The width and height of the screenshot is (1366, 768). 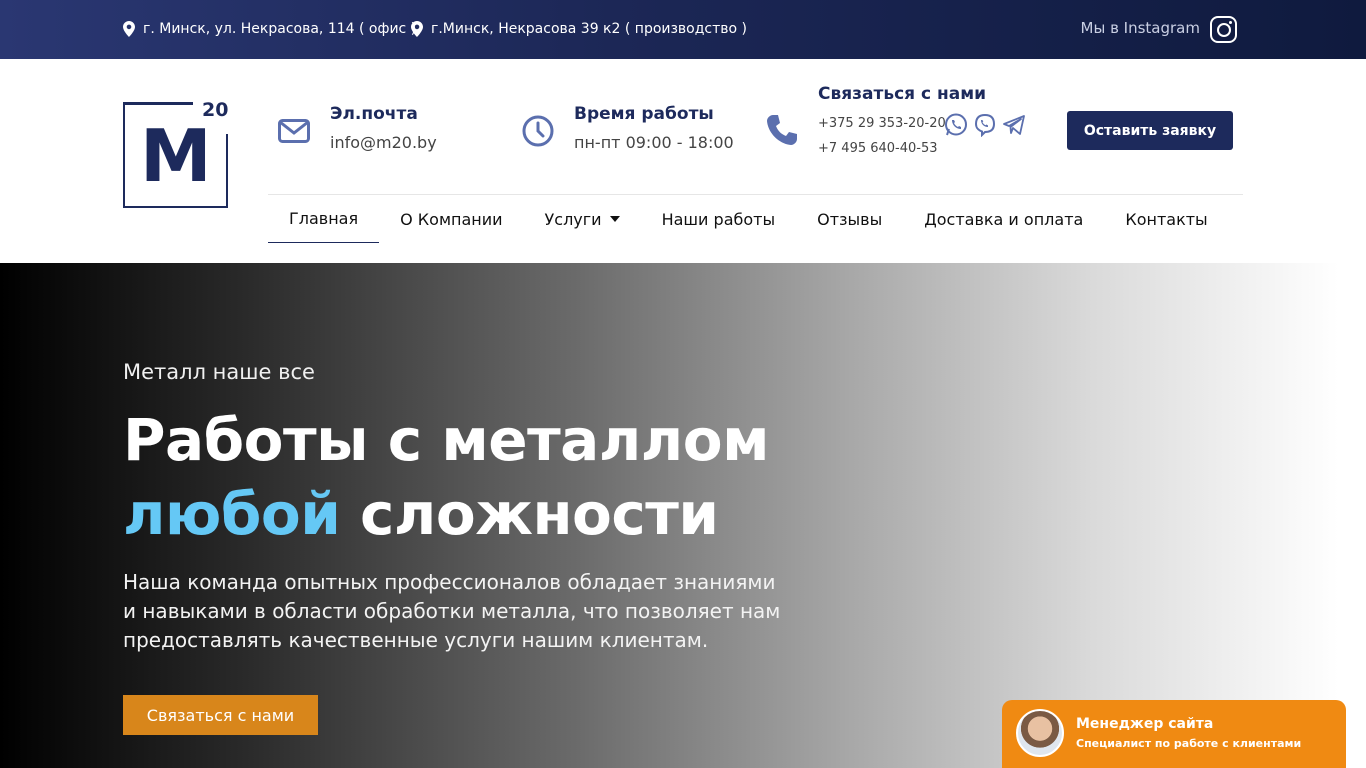 What do you see at coordinates (1003, 219) in the screenshot?
I see `nav-item-delivery: Доставка и оплата` at bounding box center [1003, 219].